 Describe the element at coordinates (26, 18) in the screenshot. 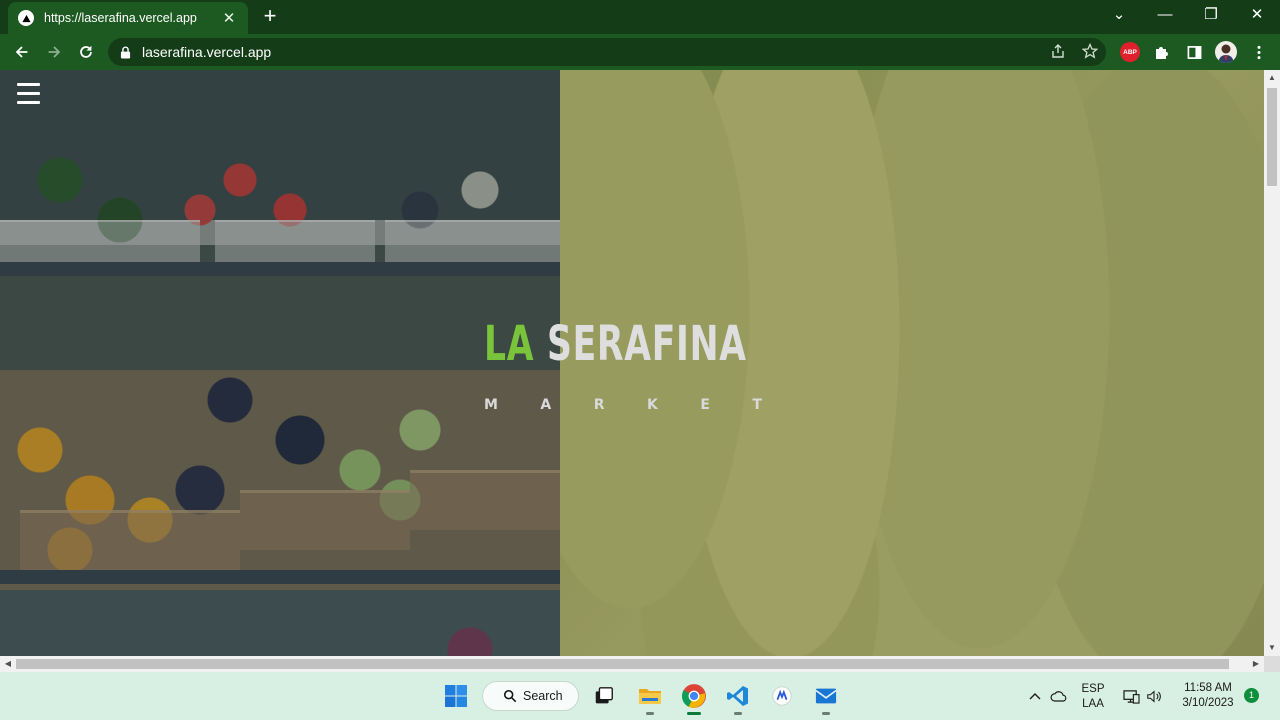

I see `vercel-favicon-icon` at that location.